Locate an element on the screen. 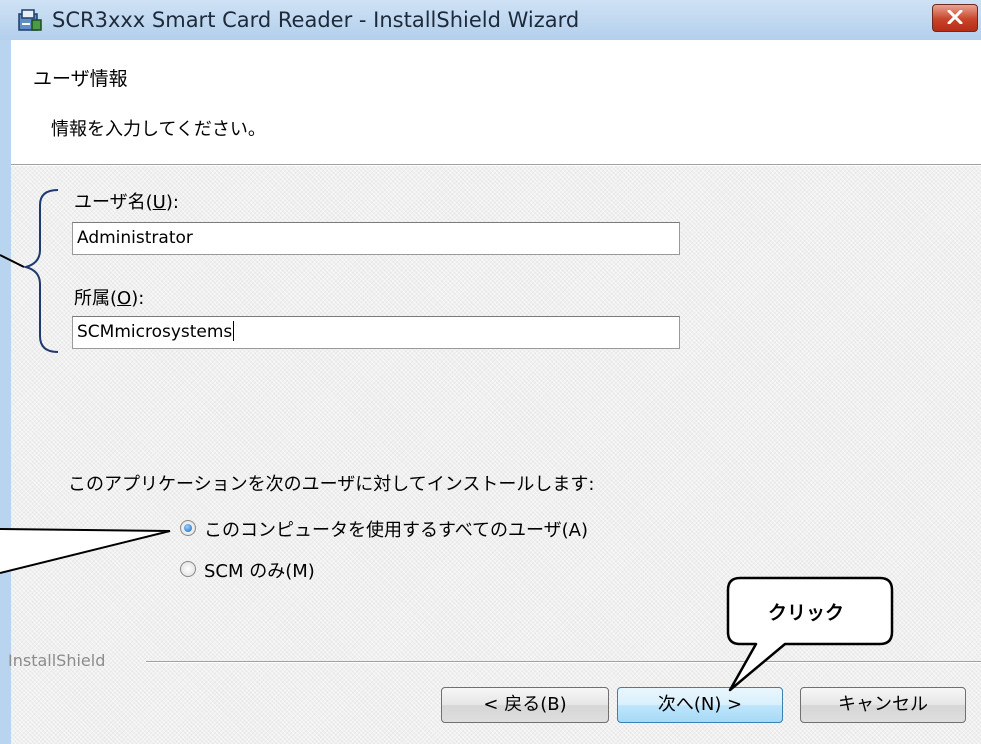  bracket-pointer-line is located at coordinates (12, 261).